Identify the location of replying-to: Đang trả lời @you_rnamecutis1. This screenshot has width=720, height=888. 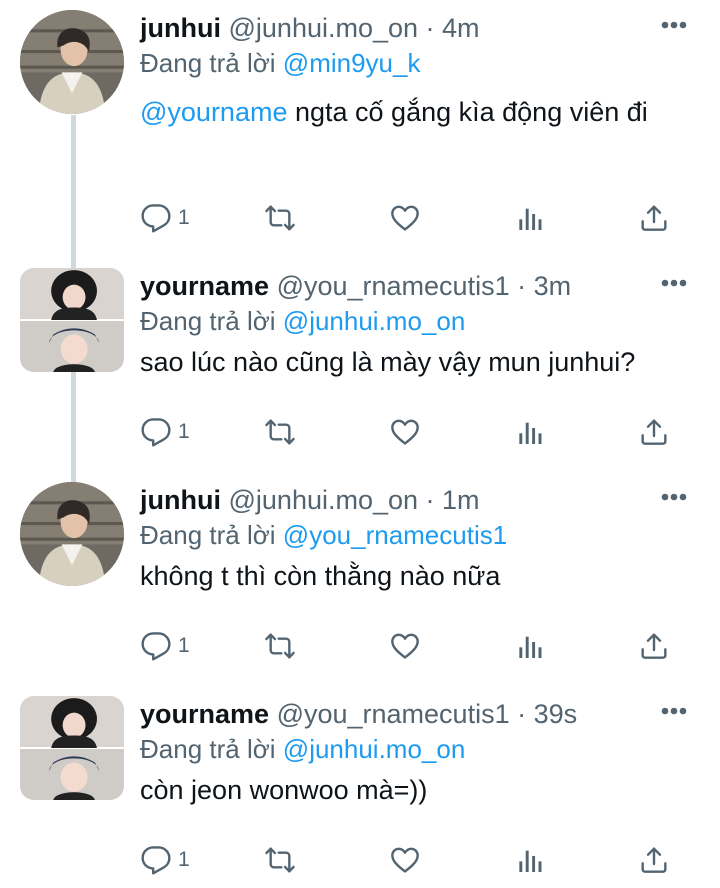
(421, 535).